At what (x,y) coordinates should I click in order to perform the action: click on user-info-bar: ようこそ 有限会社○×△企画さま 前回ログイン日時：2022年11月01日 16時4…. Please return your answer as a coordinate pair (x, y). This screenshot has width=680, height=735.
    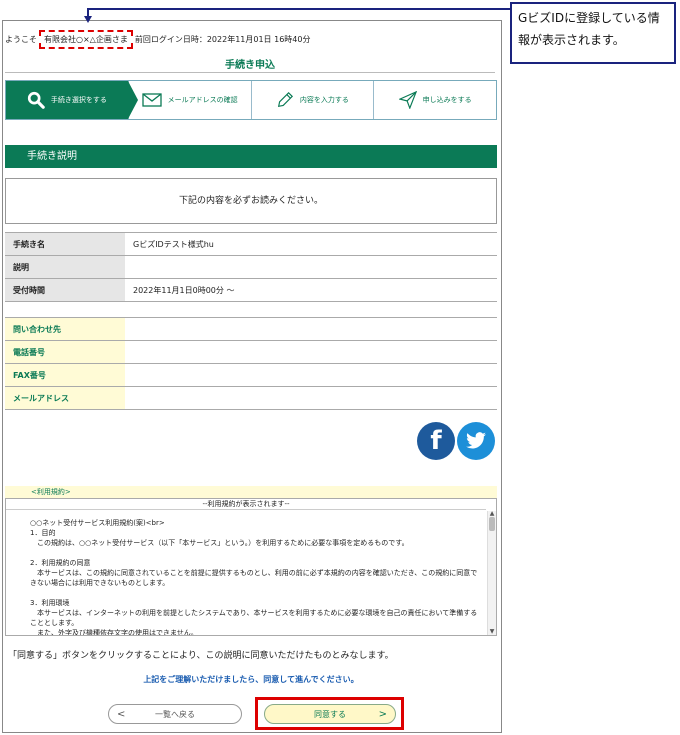
    Looking at the image, I should click on (157, 39).